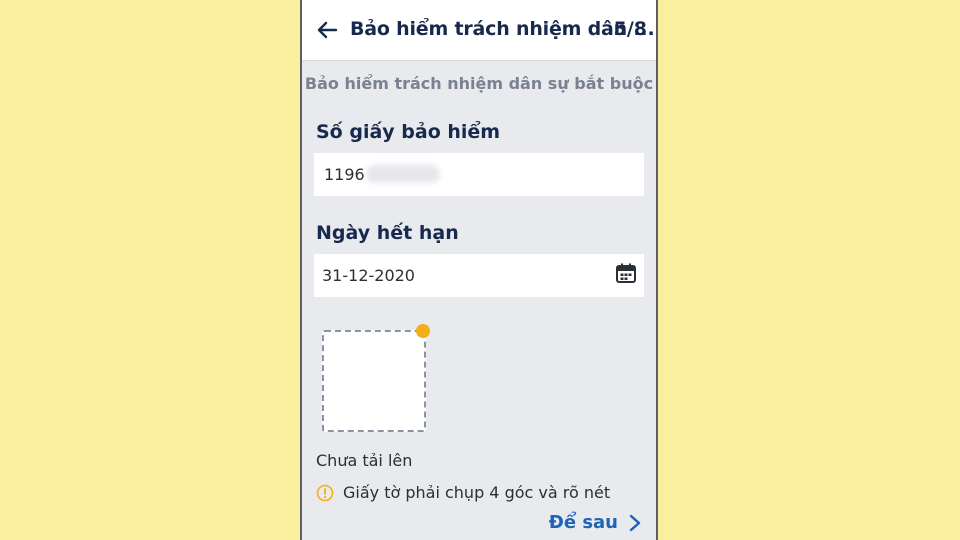 The width and height of the screenshot is (960, 540). I want to click on info-circle-icon, so click(325, 493).